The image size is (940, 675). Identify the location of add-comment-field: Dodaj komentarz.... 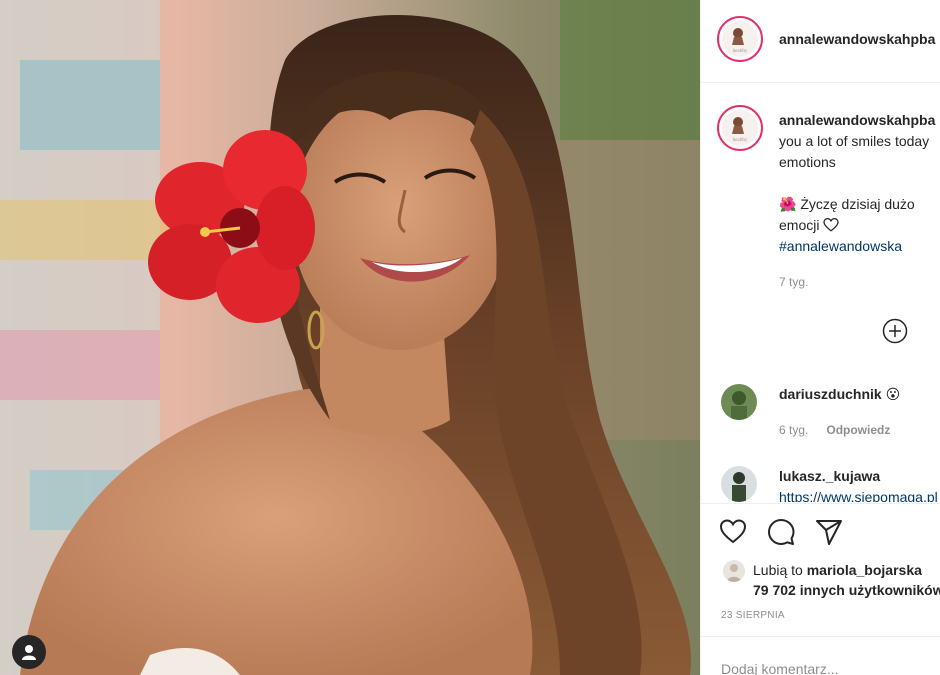
(820, 655).